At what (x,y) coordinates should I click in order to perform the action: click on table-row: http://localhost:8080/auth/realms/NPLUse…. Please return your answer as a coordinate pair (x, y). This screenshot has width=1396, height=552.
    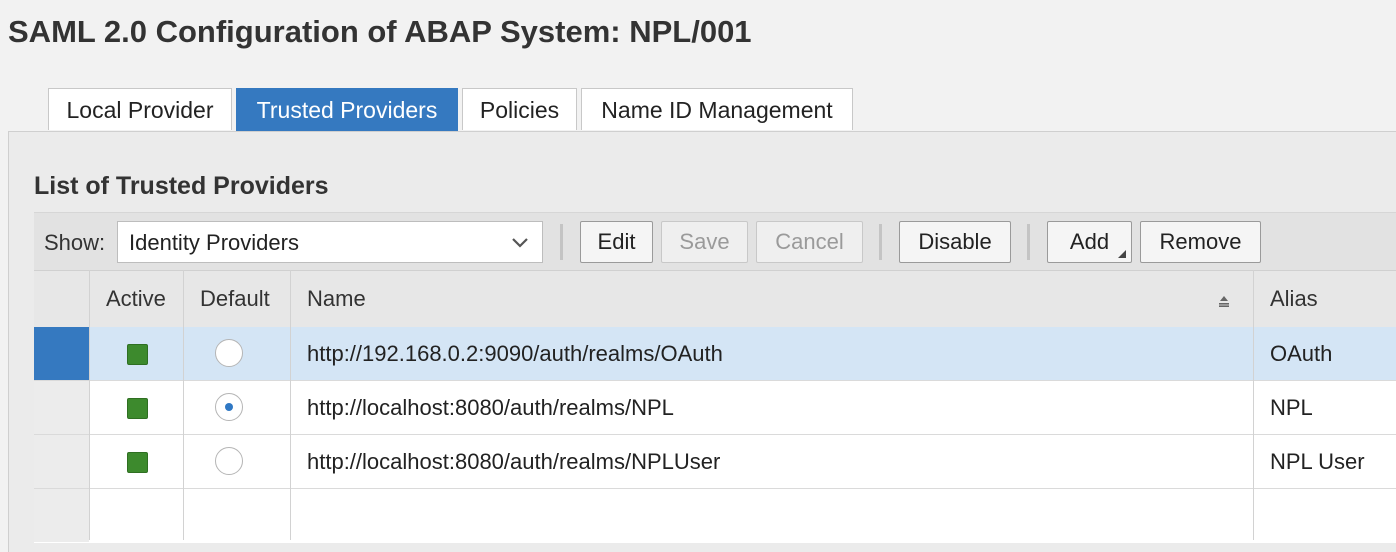
    Looking at the image, I should click on (715, 462).